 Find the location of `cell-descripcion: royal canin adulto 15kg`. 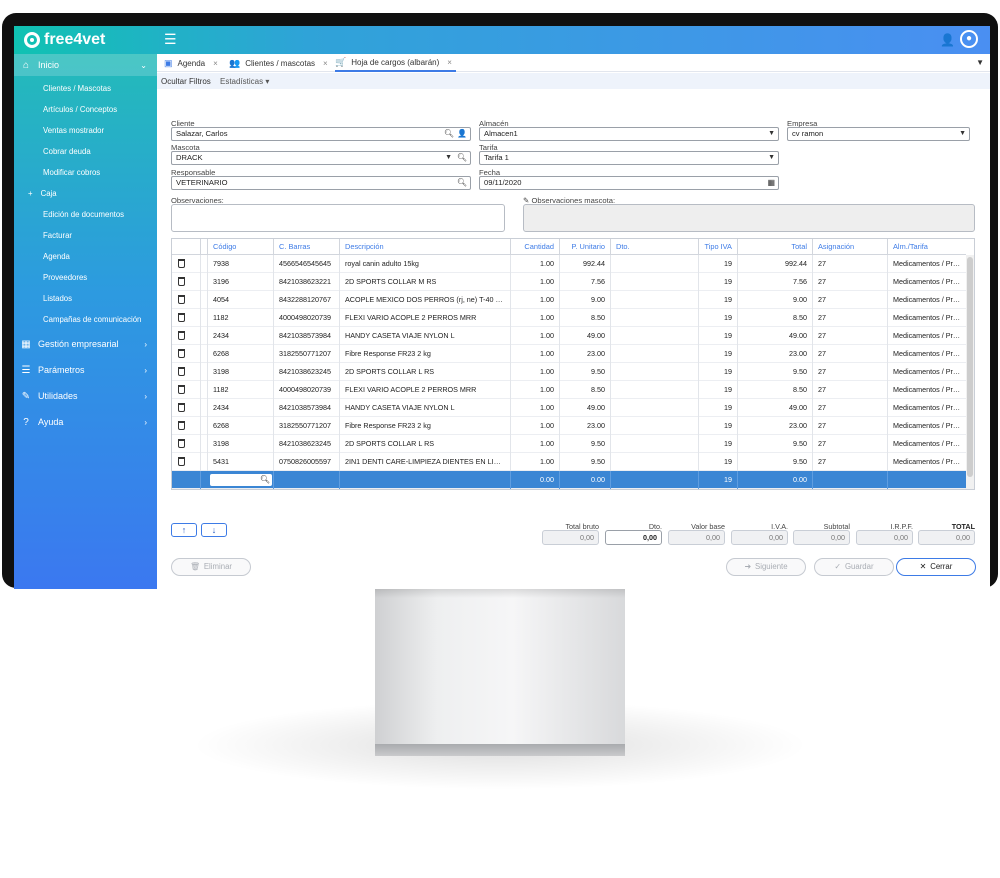

cell-descripcion: royal canin adulto 15kg is located at coordinates (424, 264).